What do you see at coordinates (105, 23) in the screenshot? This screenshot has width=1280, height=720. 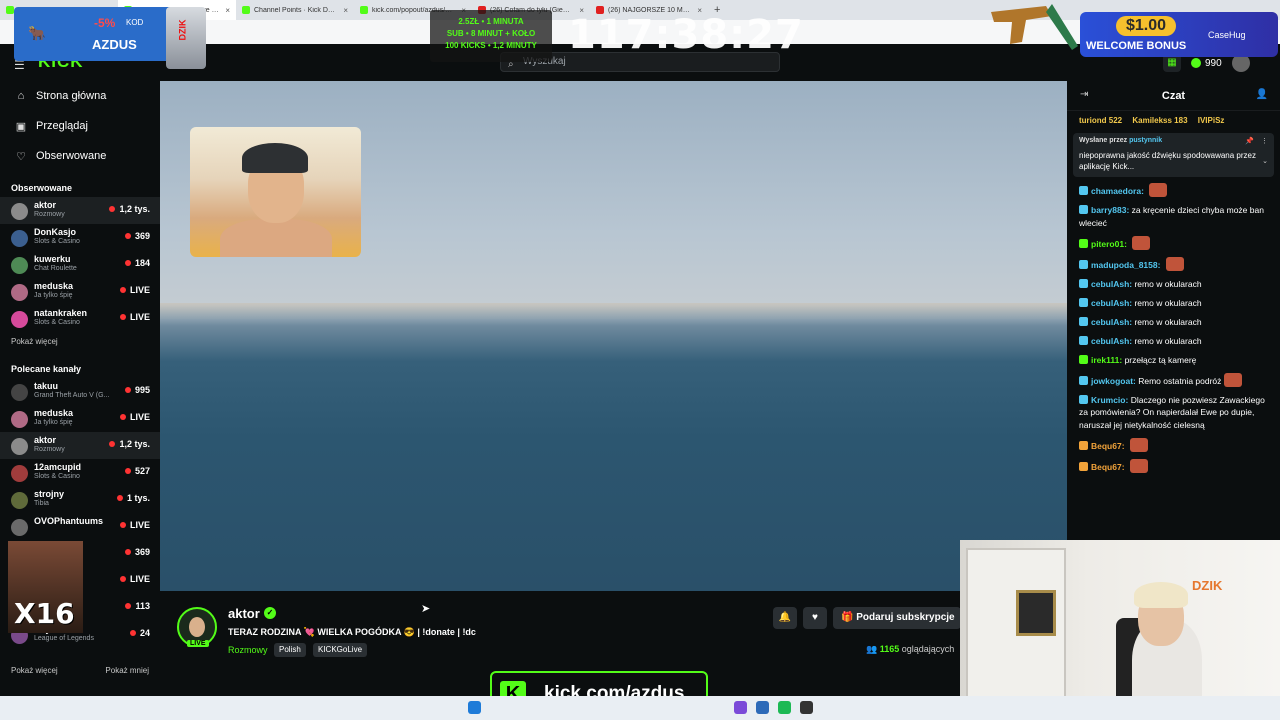 I see `promo-percent: -5%` at bounding box center [105, 23].